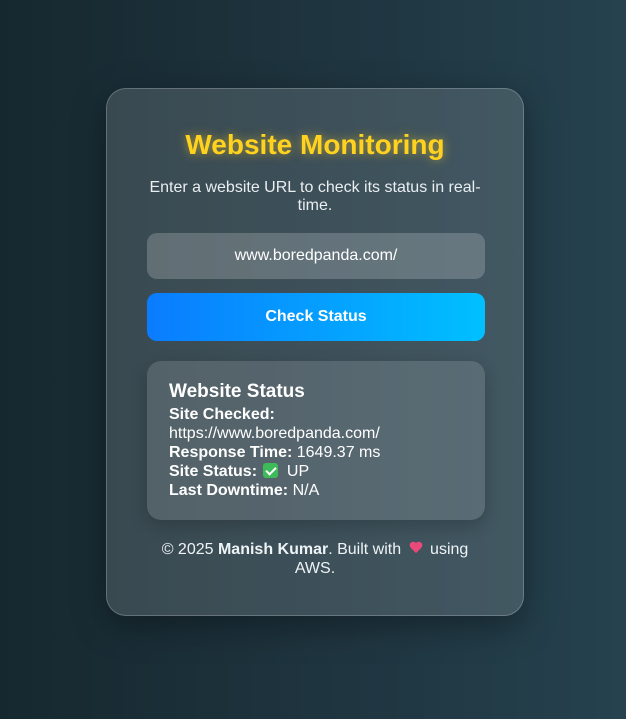 The width and height of the screenshot is (626, 719). I want to click on site-checked-label: Site Checked:, so click(222, 414).